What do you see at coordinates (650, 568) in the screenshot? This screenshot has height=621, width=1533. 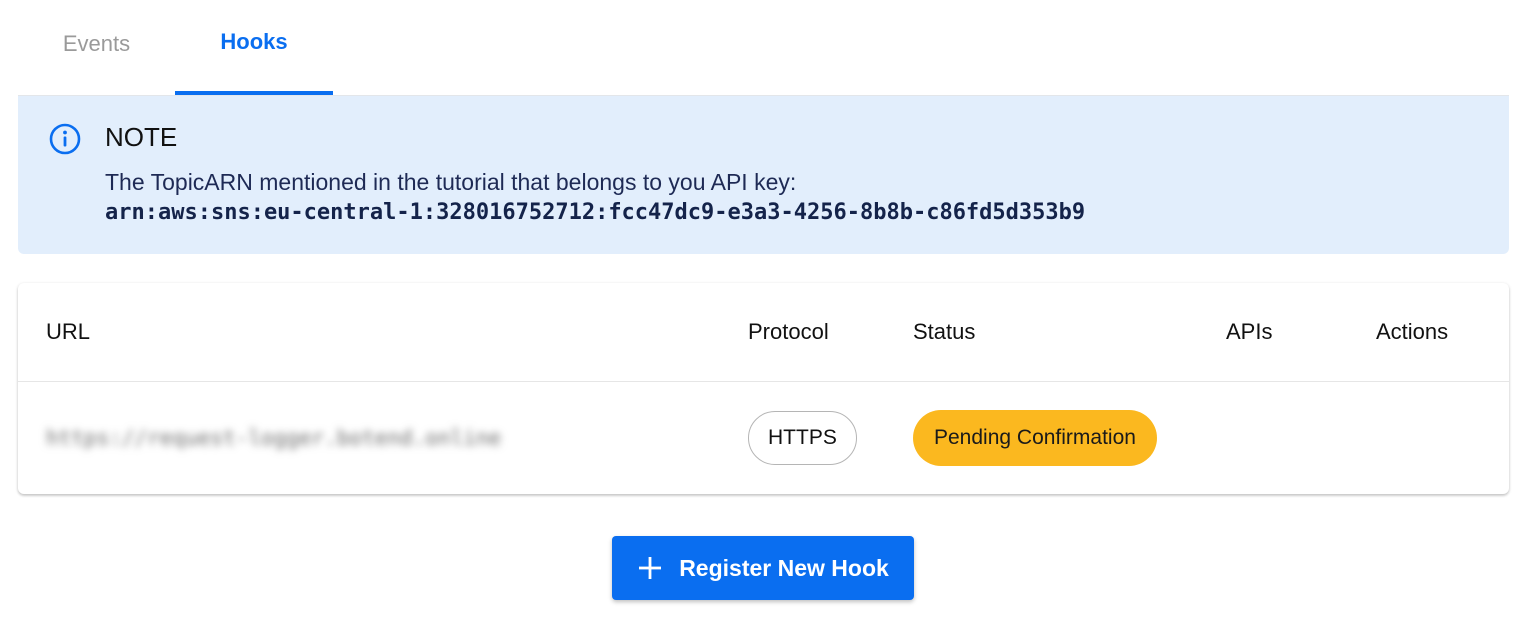 I see `plus-icon` at bounding box center [650, 568].